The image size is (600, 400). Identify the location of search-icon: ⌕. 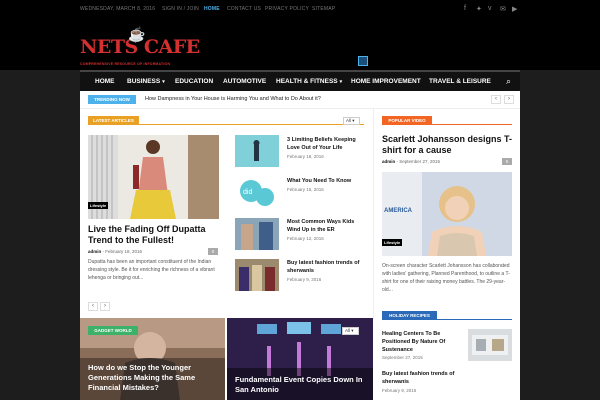
(508, 81).